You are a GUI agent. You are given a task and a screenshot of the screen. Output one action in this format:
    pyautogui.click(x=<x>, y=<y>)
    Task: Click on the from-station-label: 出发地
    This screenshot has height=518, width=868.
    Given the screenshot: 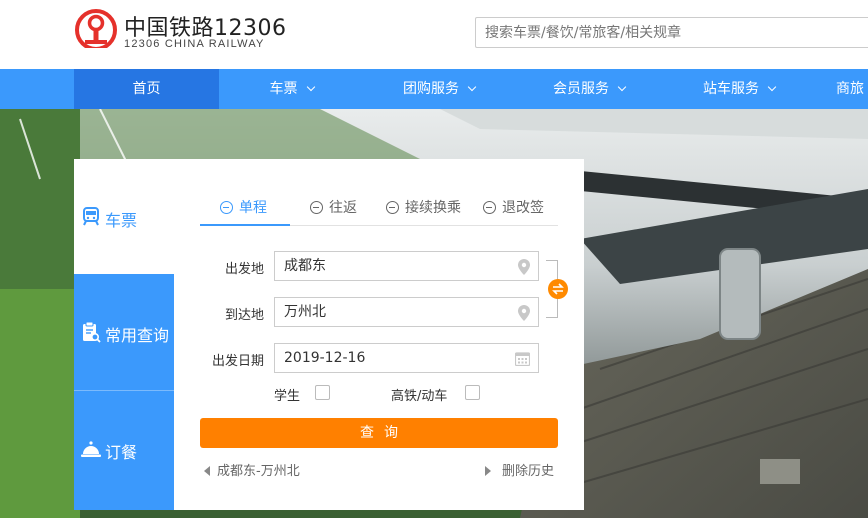 What is the action you would take?
    pyautogui.click(x=244, y=269)
    